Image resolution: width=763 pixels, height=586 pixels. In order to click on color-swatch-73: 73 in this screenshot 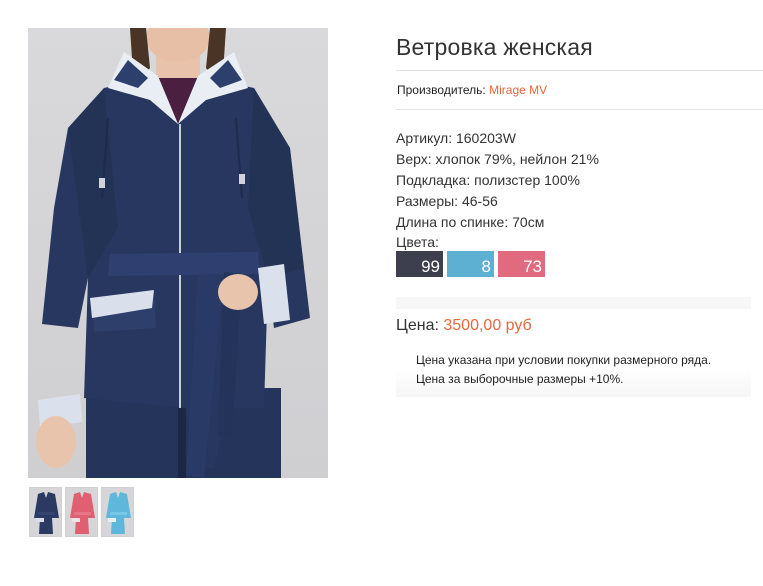, I will do `click(521, 264)`.